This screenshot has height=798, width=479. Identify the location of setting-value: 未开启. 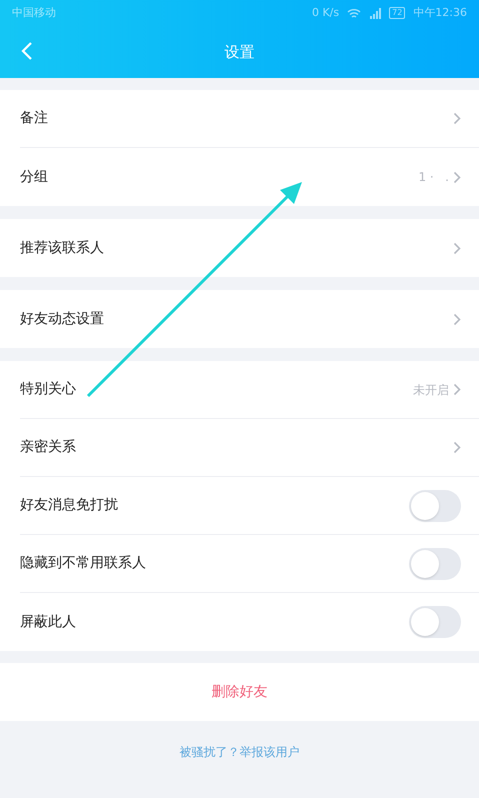
(431, 390).